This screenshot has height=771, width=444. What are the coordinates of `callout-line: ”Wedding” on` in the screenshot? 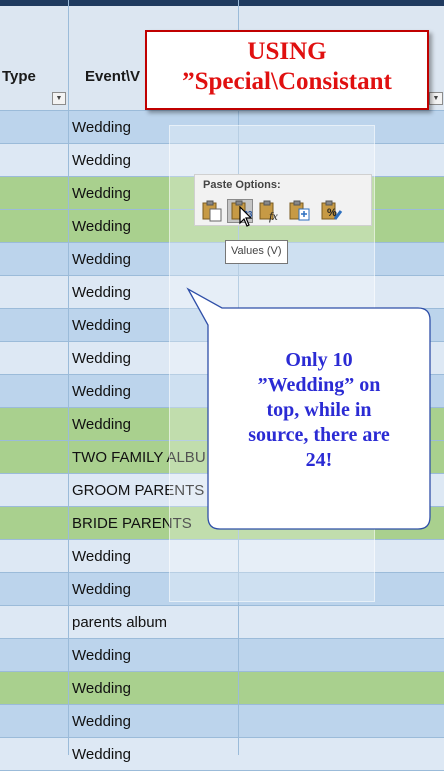 It's located at (319, 385).